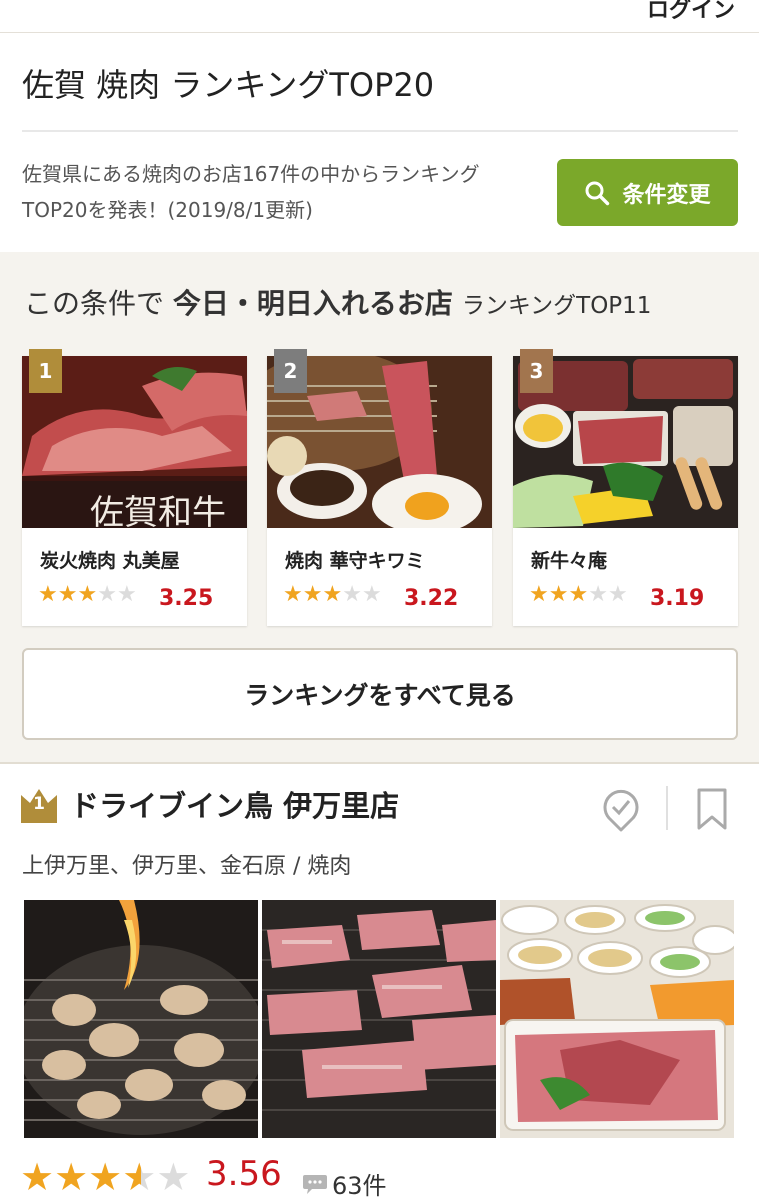 Image resolution: width=759 pixels, height=1201 pixels. What do you see at coordinates (556, 306) in the screenshot?
I see `heading-suffix: ランキングTOP11` at bounding box center [556, 306].